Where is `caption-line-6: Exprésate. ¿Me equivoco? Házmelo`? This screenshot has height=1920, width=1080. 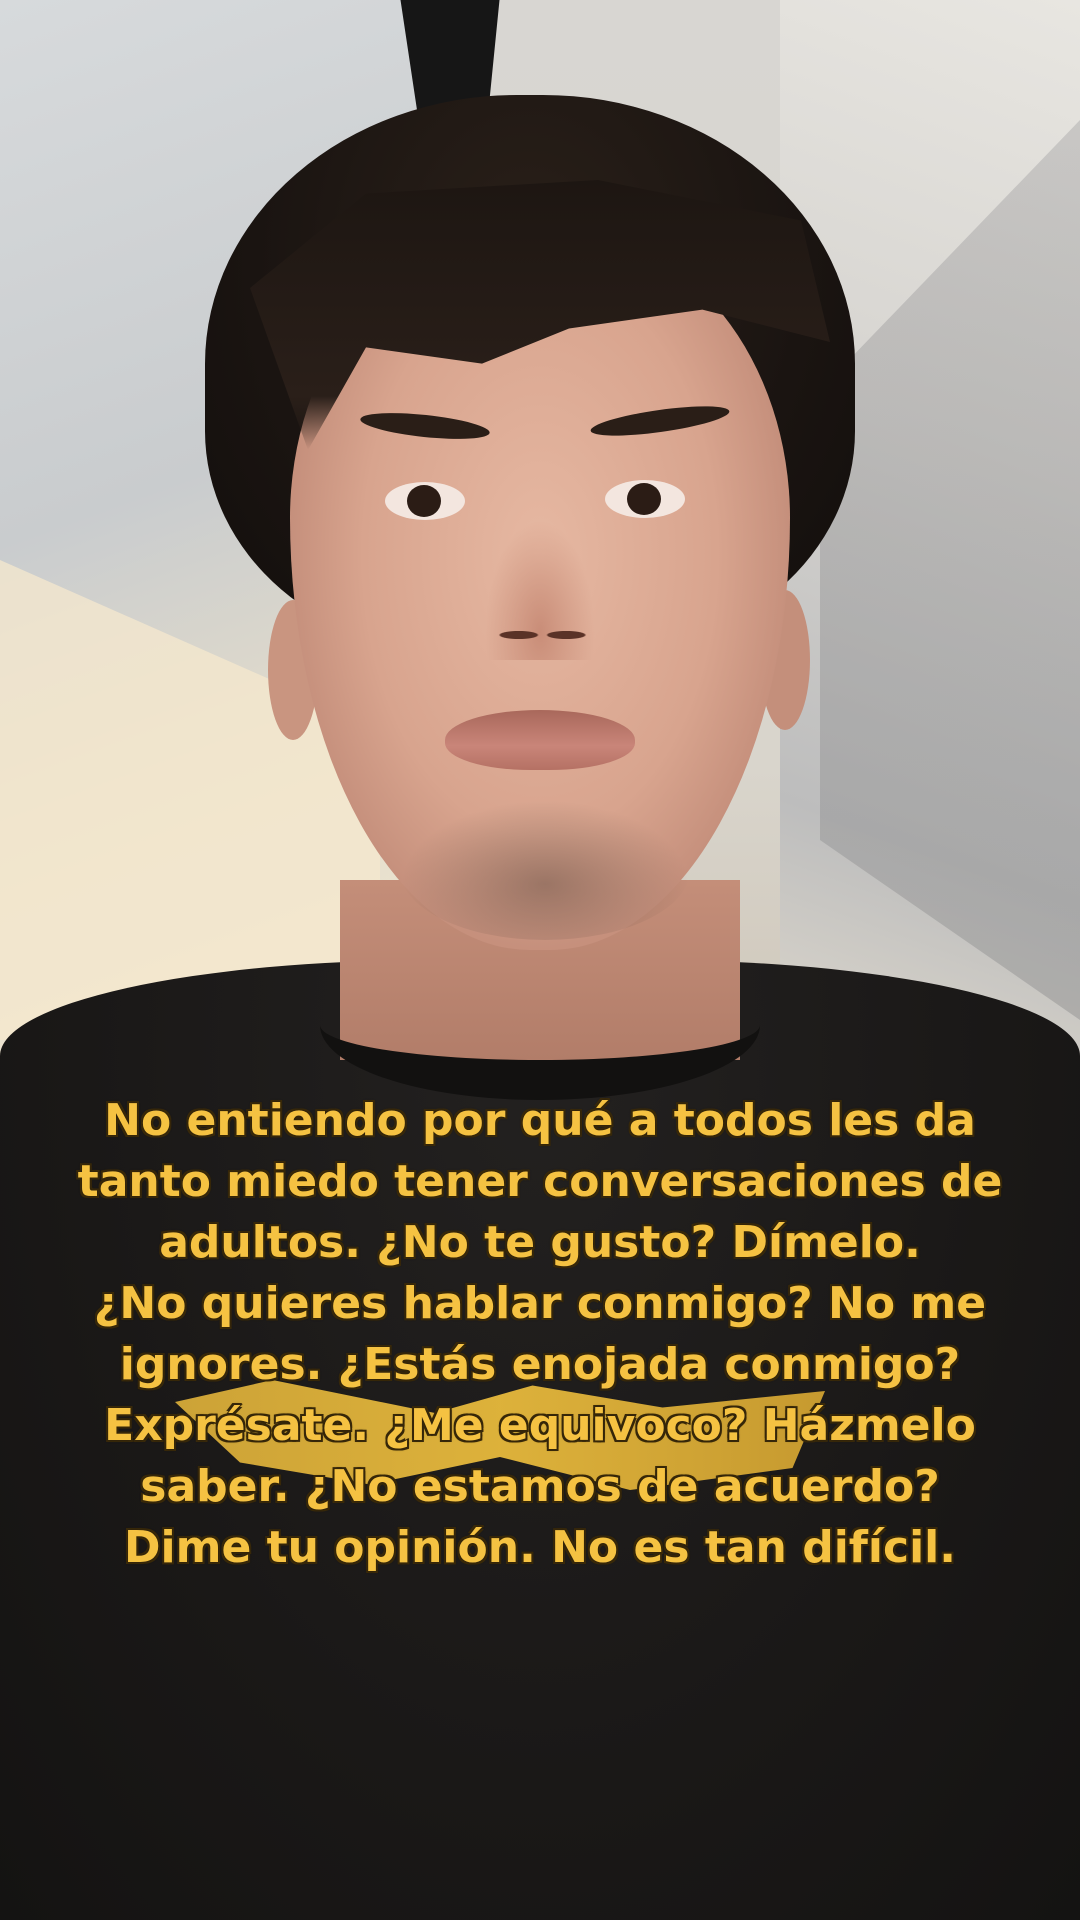 caption-line-6: Exprésate. ¿Me equivoco? Házmelo is located at coordinates (540, 1425).